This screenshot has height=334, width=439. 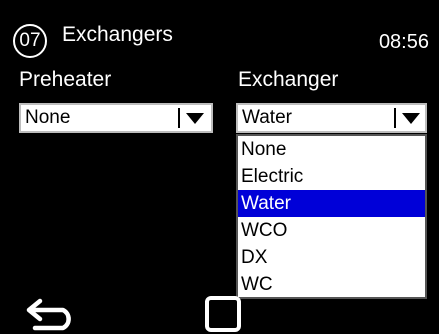 I want to click on square-home-icon, so click(x=223, y=314).